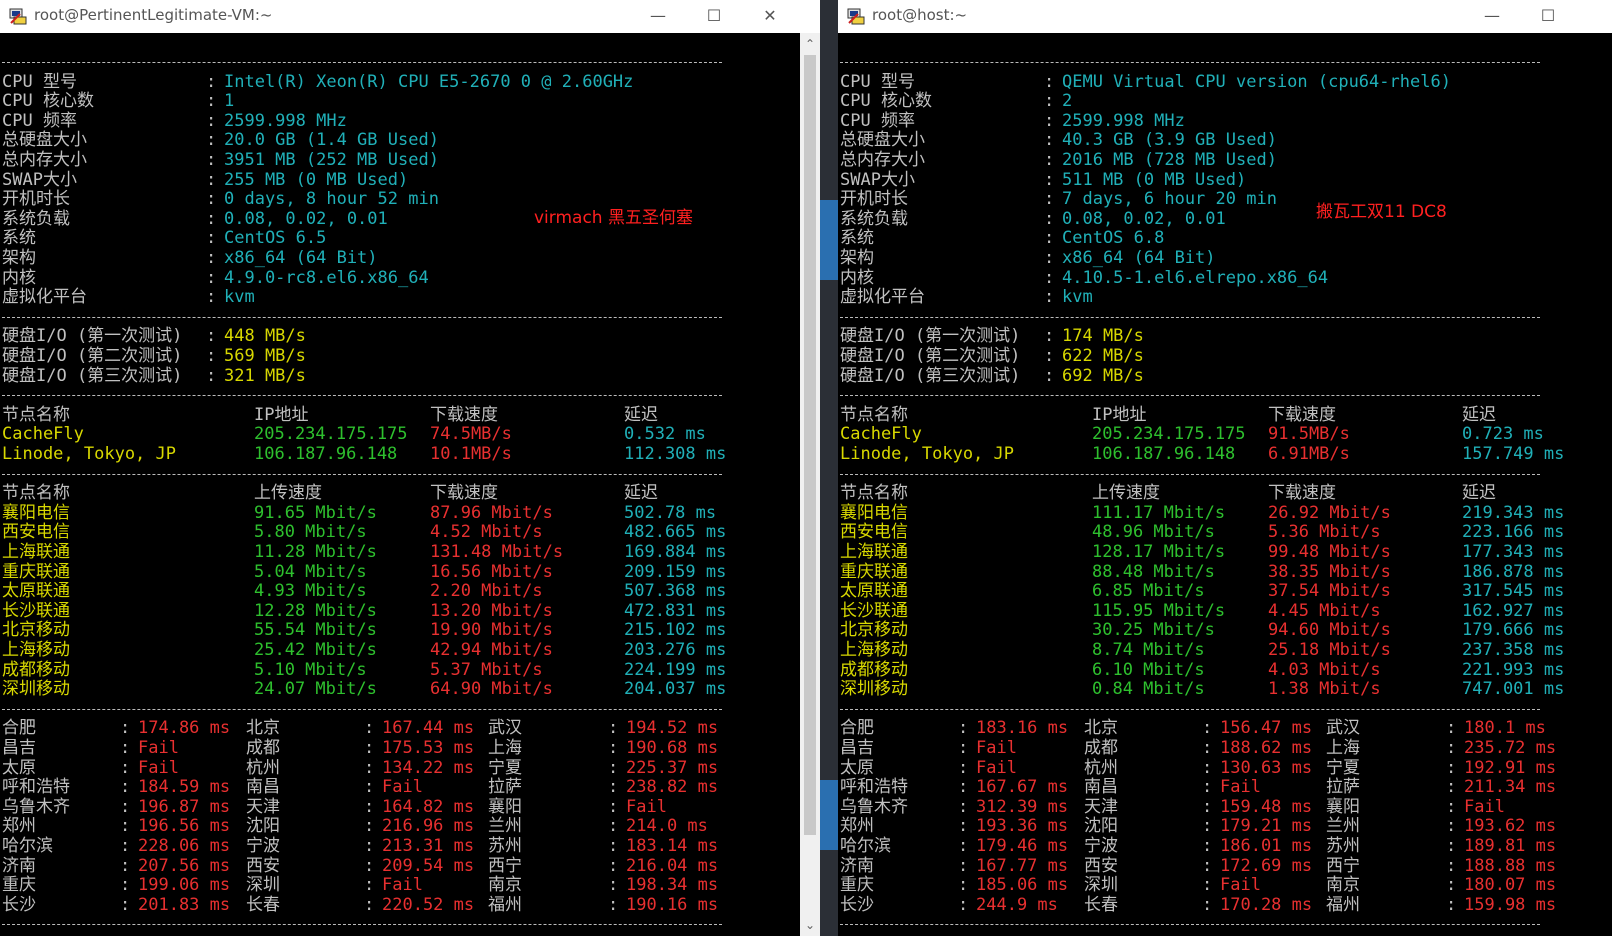 The width and height of the screenshot is (1612, 936). What do you see at coordinates (874, 591) in the screenshot?
I see `speedtest-node: 太原联通` at bounding box center [874, 591].